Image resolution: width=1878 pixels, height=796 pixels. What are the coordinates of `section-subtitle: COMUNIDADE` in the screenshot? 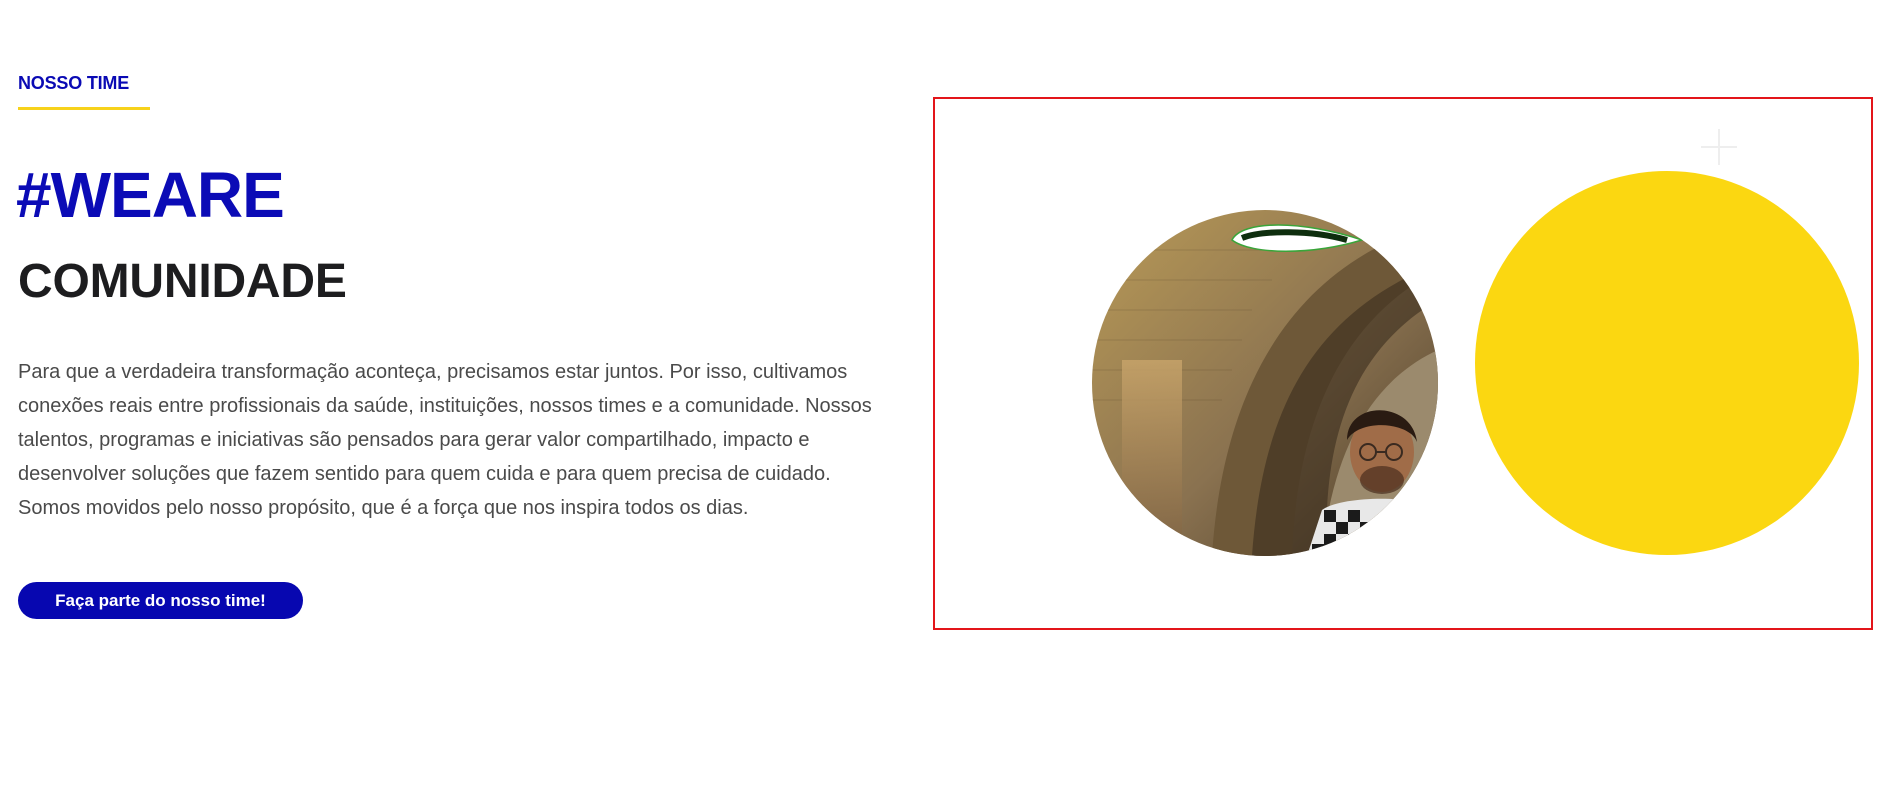 It's located at (182, 281).